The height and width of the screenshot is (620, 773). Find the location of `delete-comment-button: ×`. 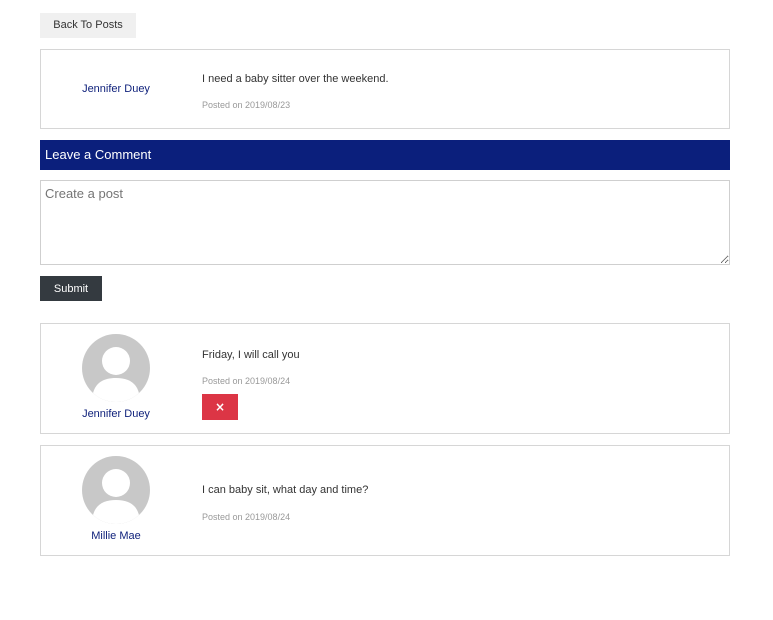

delete-comment-button: × is located at coordinates (220, 407).